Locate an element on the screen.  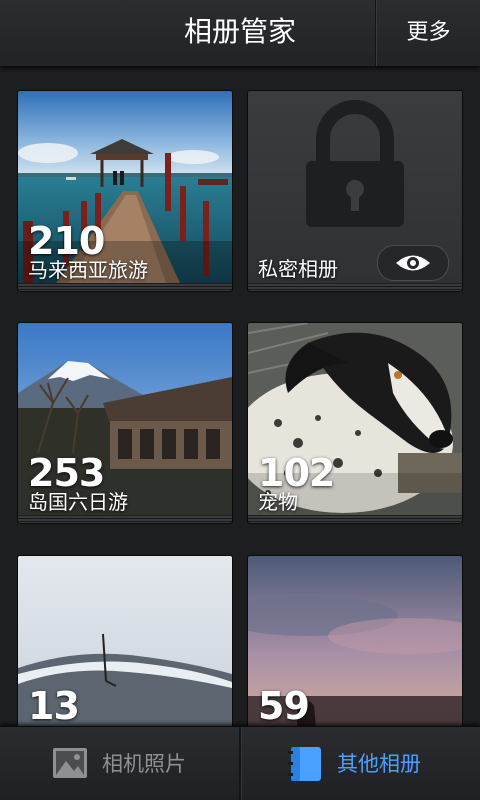
album-card-malaysia: 210 马来西亚旅游 is located at coordinates (125, 191).